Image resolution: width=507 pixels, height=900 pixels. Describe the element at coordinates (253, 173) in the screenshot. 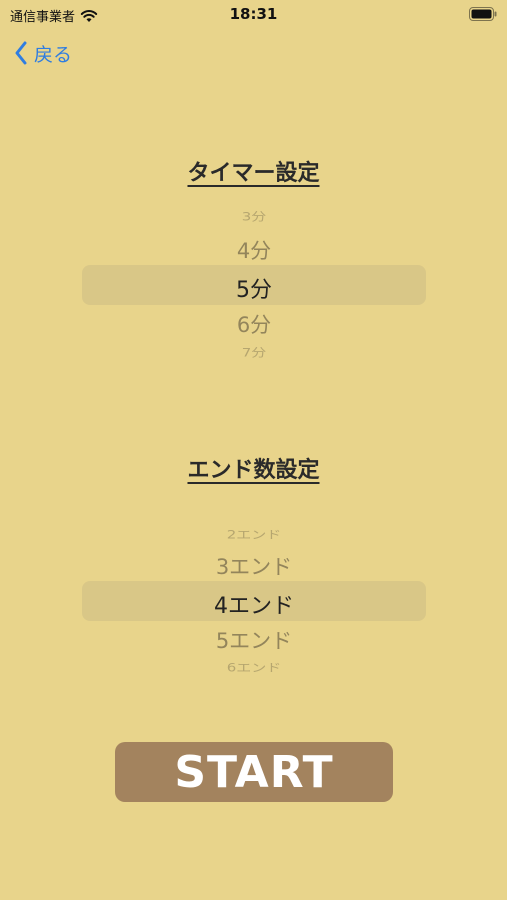

I see `timer-title: タイマー設定` at that location.